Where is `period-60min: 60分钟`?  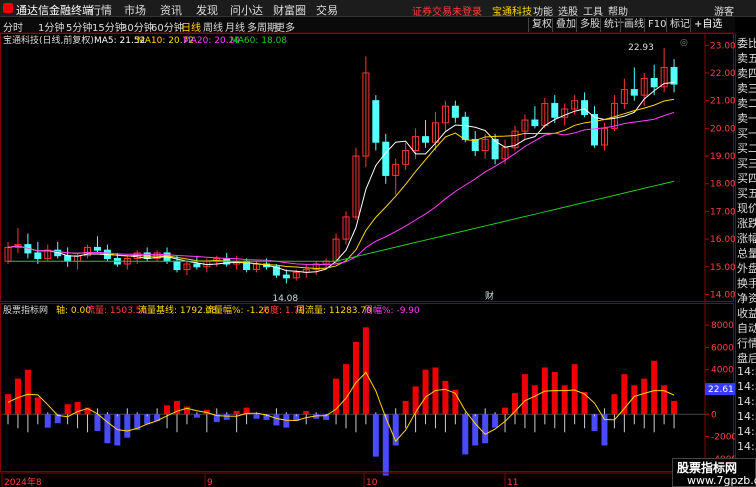 period-60min: 60分钟 is located at coordinates (167, 26).